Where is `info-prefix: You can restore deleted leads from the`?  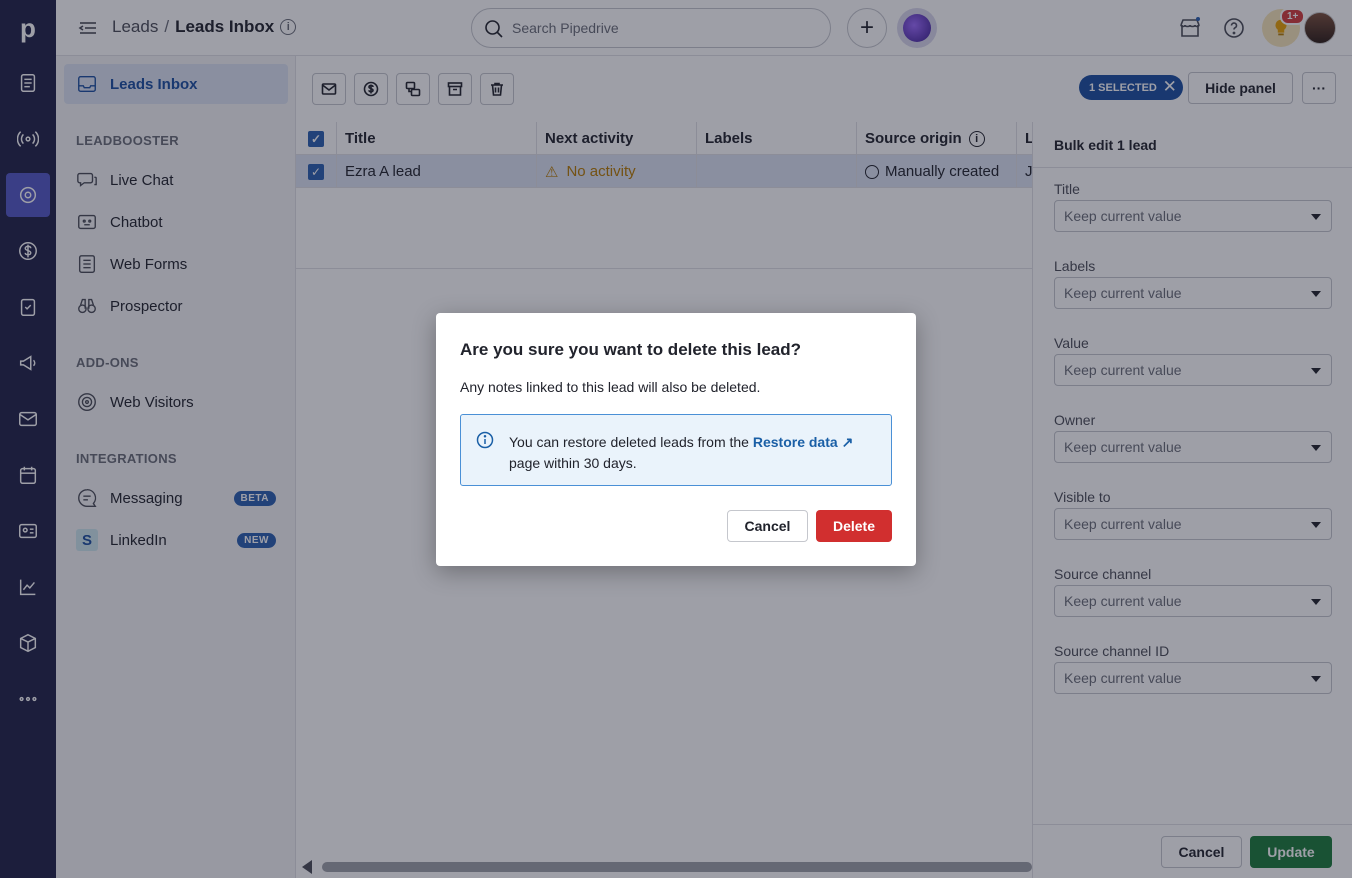 info-prefix: You can restore deleted leads from the is located at coordinates (631, 442).